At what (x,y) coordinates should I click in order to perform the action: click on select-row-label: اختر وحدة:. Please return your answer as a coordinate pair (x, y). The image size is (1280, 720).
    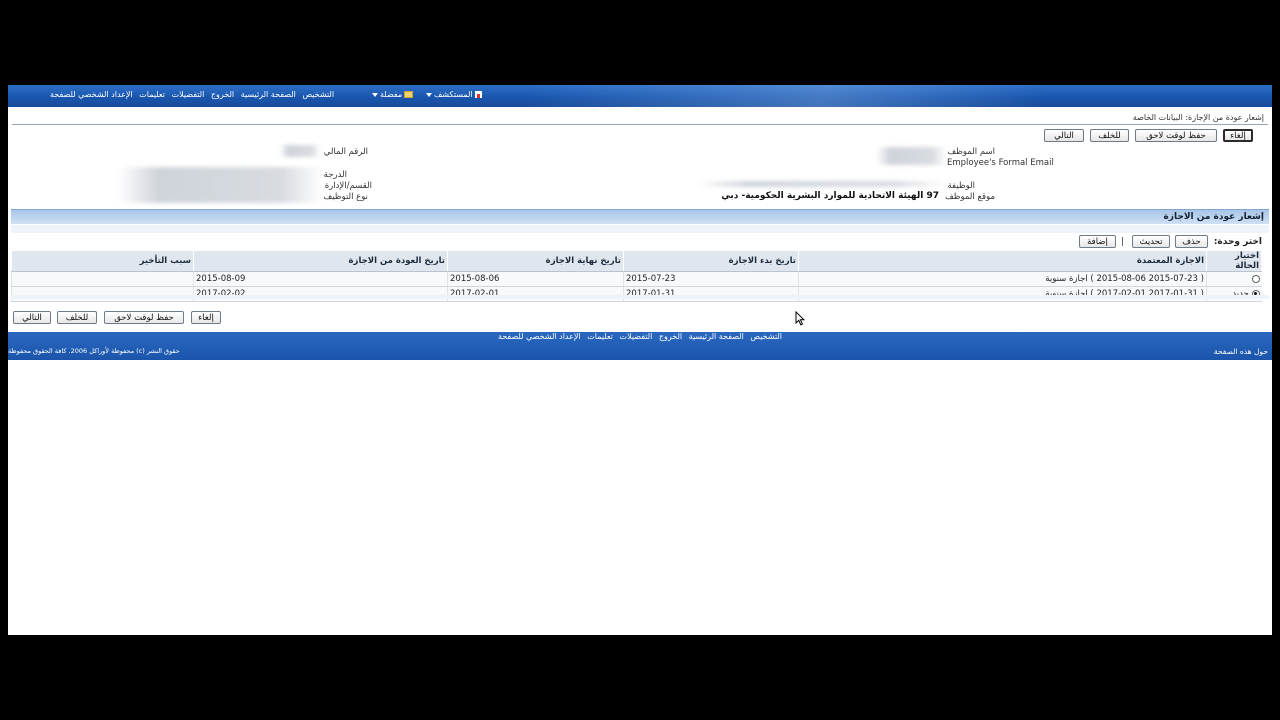
    Looking at the image, I should click on (1237, 242).